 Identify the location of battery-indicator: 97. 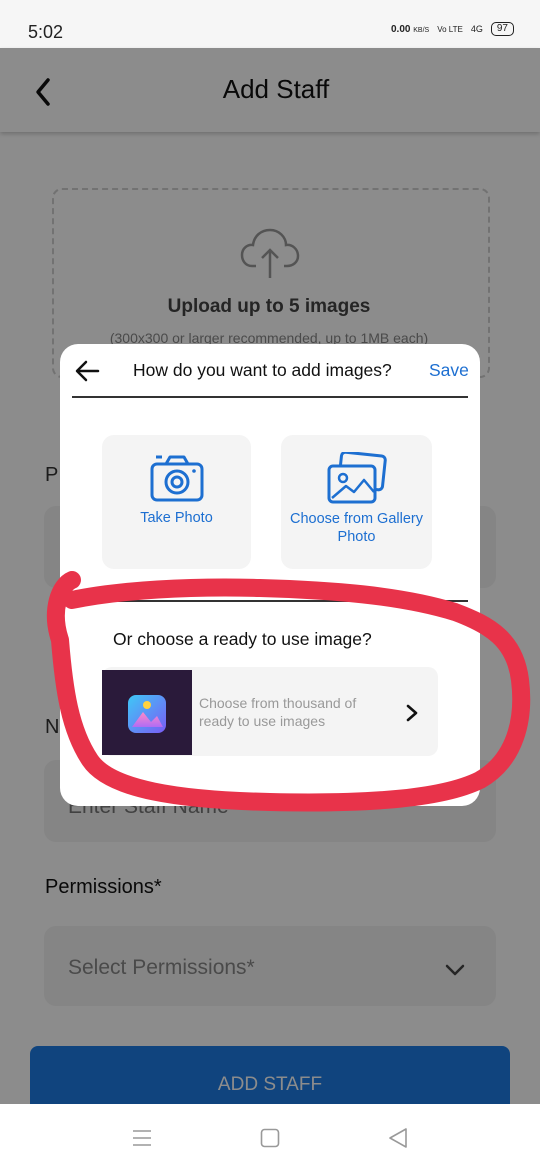
(502, 29).